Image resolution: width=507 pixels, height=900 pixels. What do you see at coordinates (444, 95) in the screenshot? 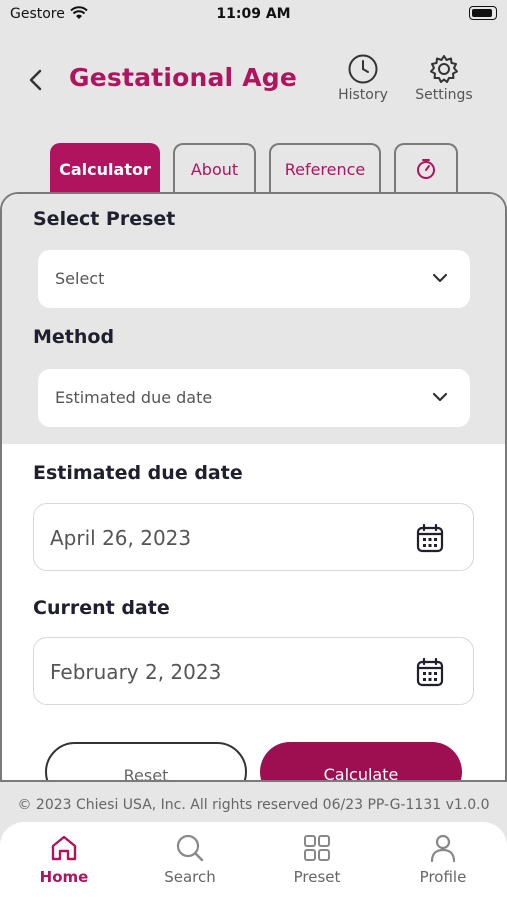
I see `settings-label: Settings` at bounding box center [444, 95].